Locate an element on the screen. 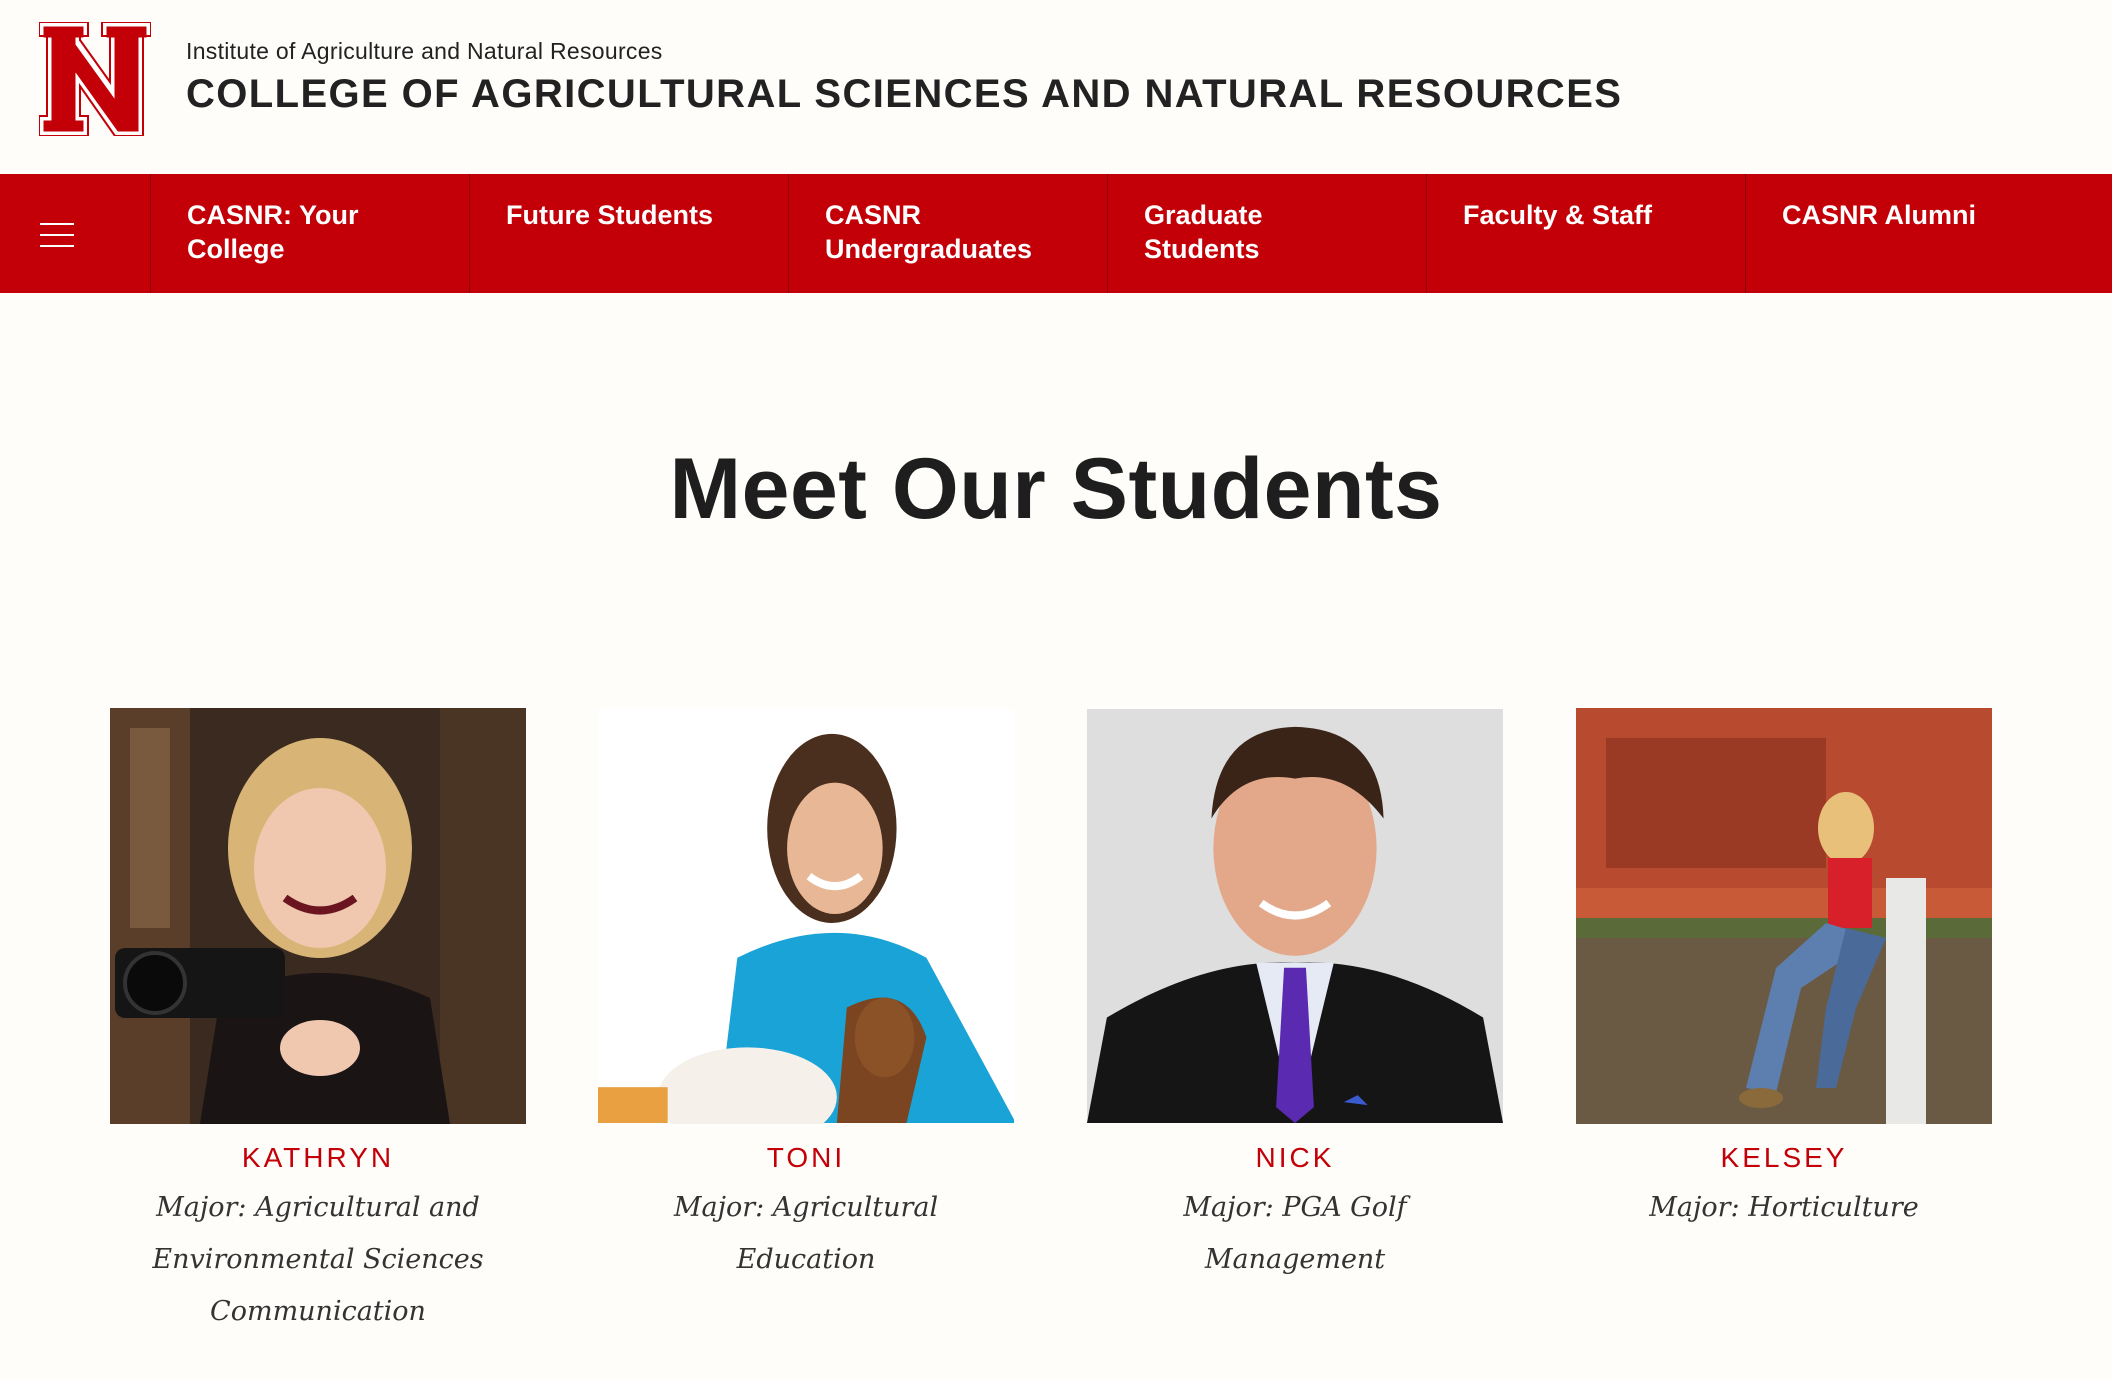 Image resolution: width=2112 pixels, height=1380 pixels. nav-item-undergraduates: CASNR Undergraduates is located at coordinates (948, 233).